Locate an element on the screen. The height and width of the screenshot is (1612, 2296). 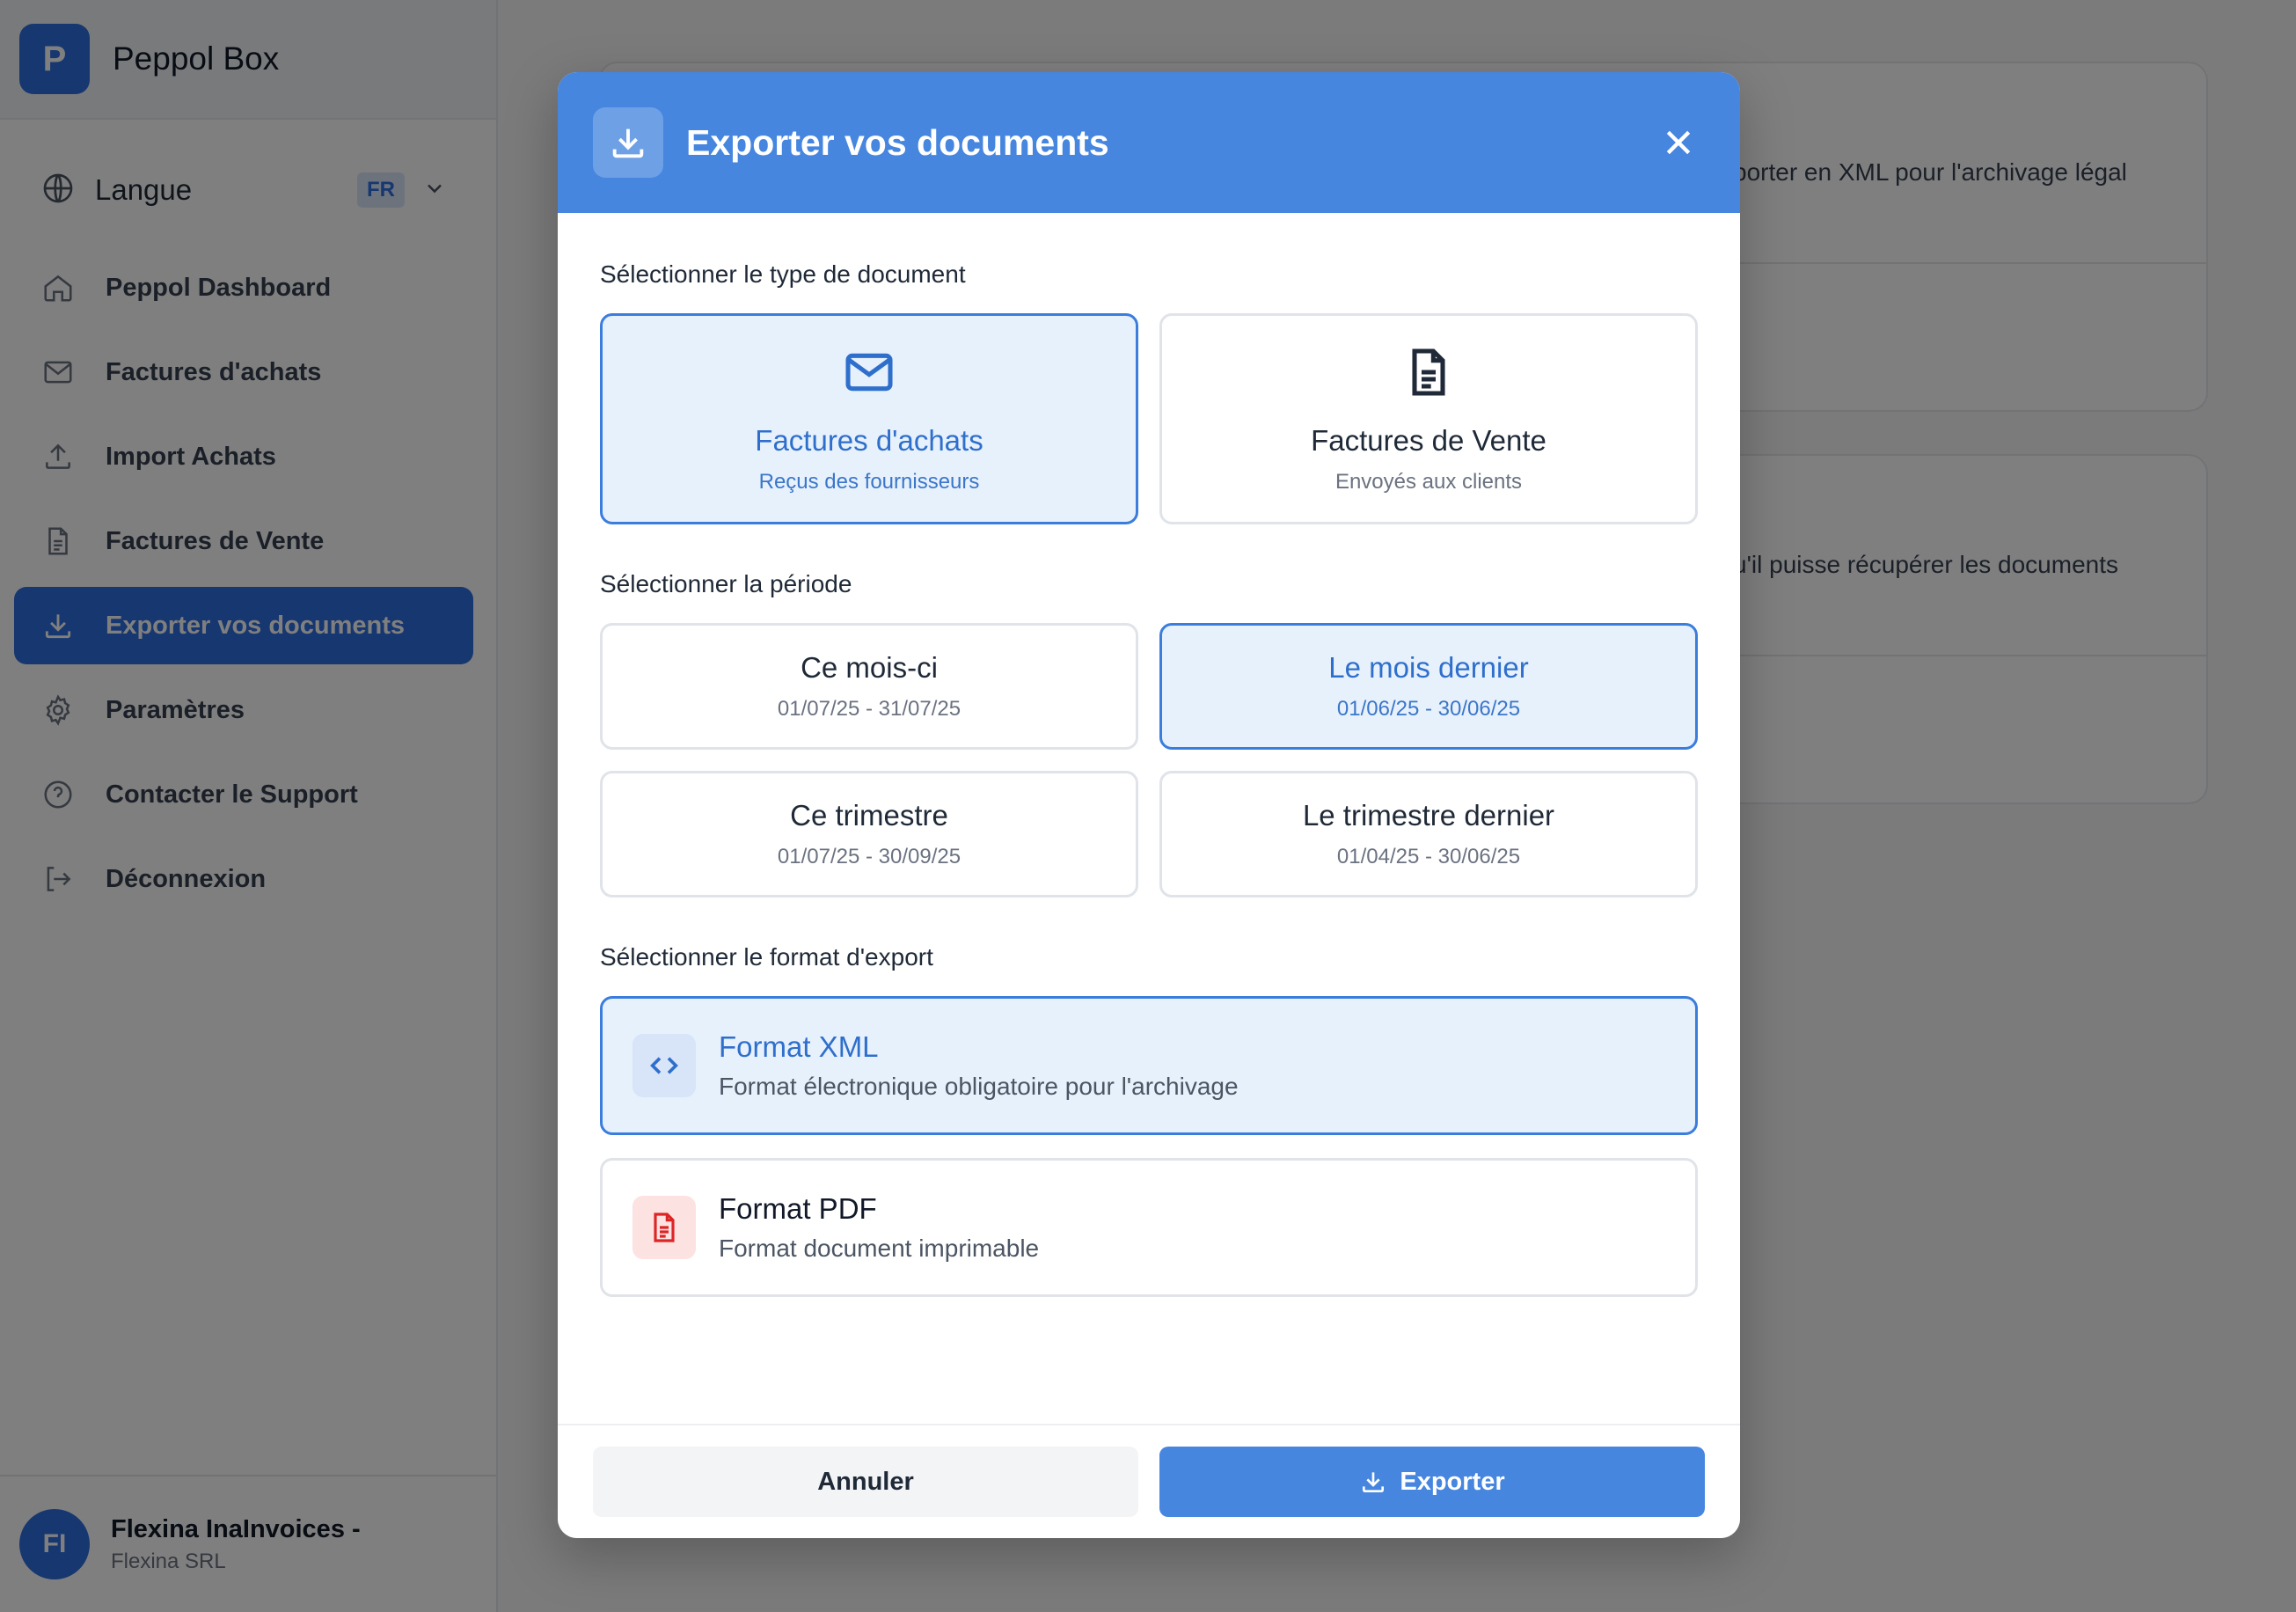
cancel-button-label: Annuler is located at coordinates (865, 1482).